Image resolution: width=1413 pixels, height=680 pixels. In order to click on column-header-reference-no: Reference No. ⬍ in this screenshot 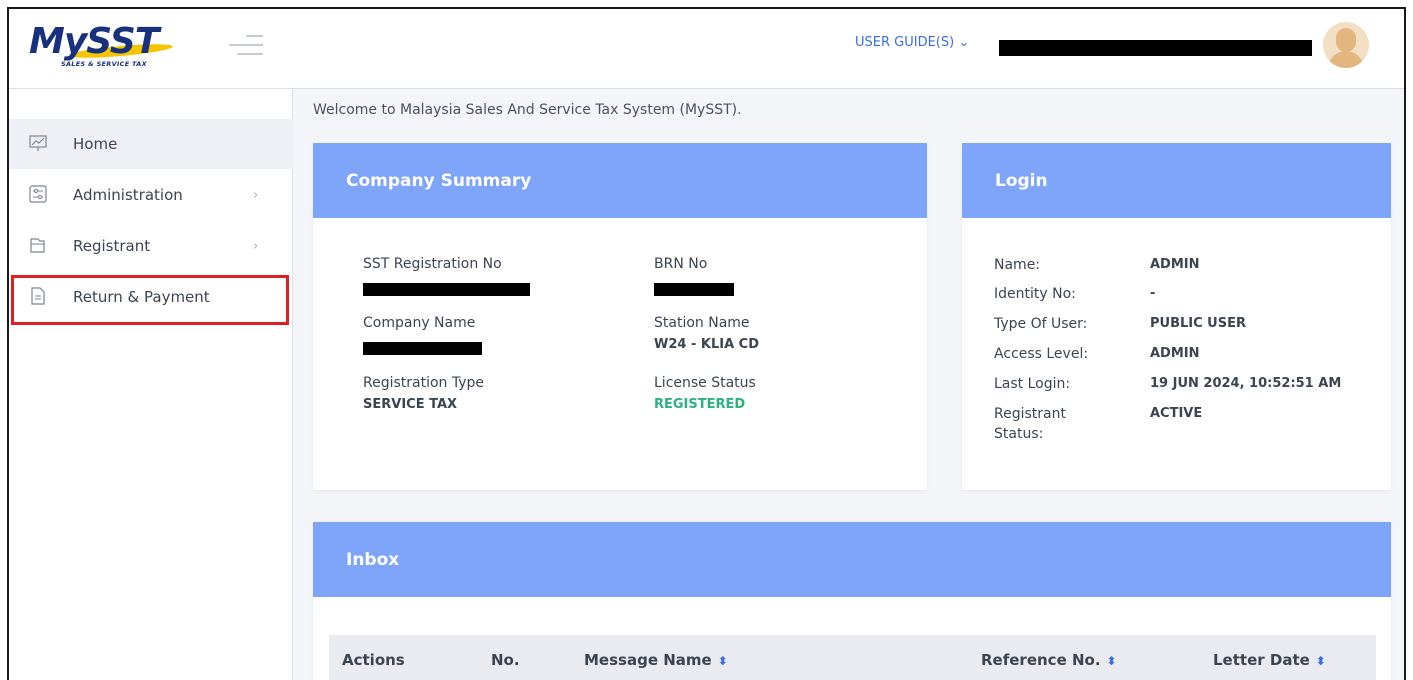, I will do `click(1049, 660)`.